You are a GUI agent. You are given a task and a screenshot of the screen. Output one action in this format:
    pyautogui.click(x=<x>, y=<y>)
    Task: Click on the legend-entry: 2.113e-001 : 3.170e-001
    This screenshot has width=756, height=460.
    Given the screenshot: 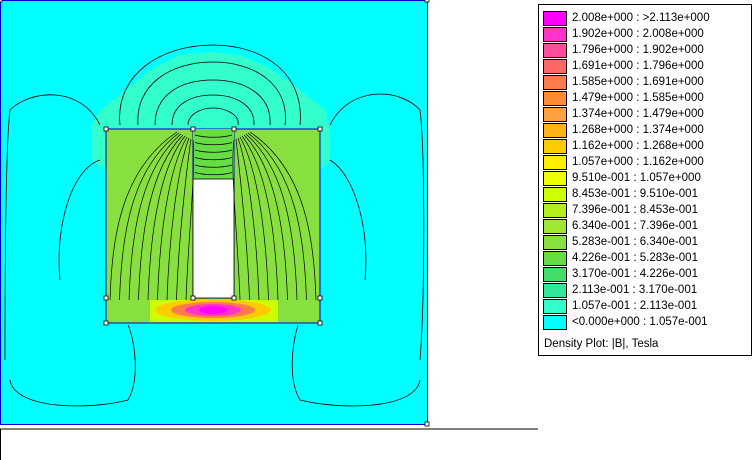 What is the action you would take?
    pyautogui.click(x=646, y=291)
    